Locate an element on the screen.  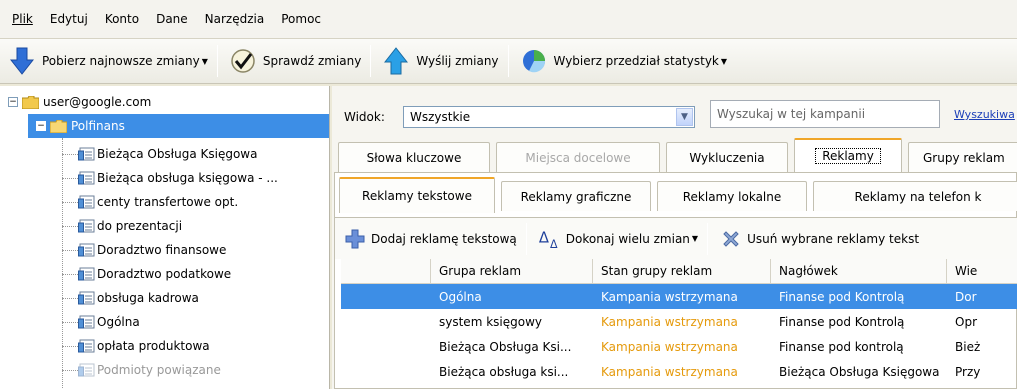
send-changes-label: Wyślij zmiany is located at coordinates (457, 61).